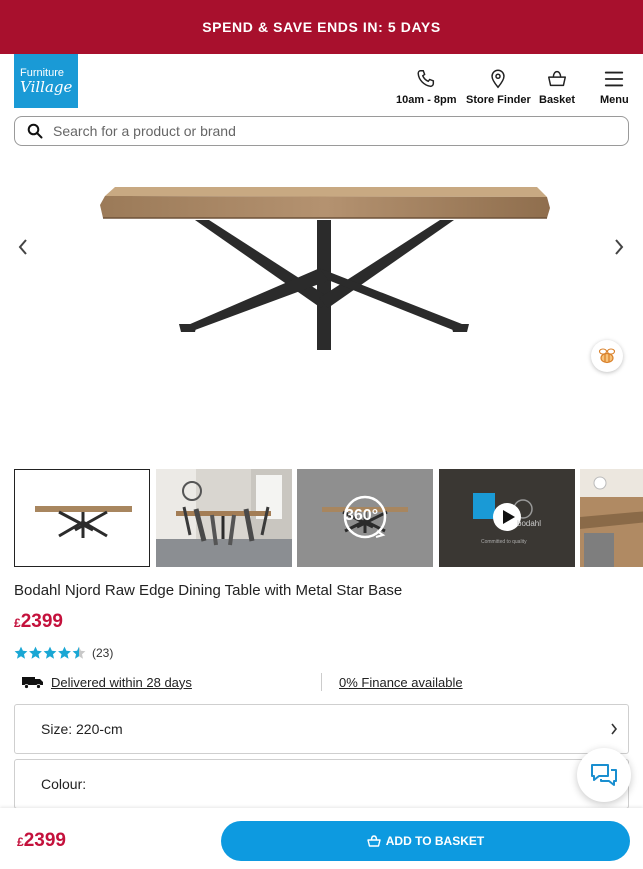 This screenshot has width=643, height=869. Describe the element at coordinates (35, 131) in the screenshot. I see `search-icon` at that location.